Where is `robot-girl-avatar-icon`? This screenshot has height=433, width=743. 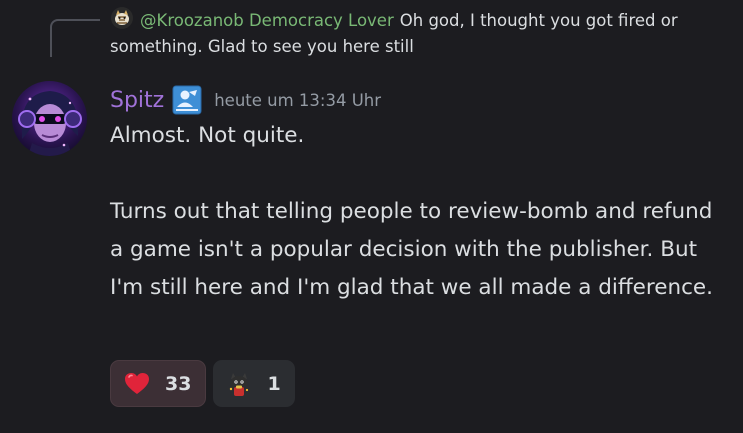 robot-girl-avatar-icon is located at coordinates (49, 118).